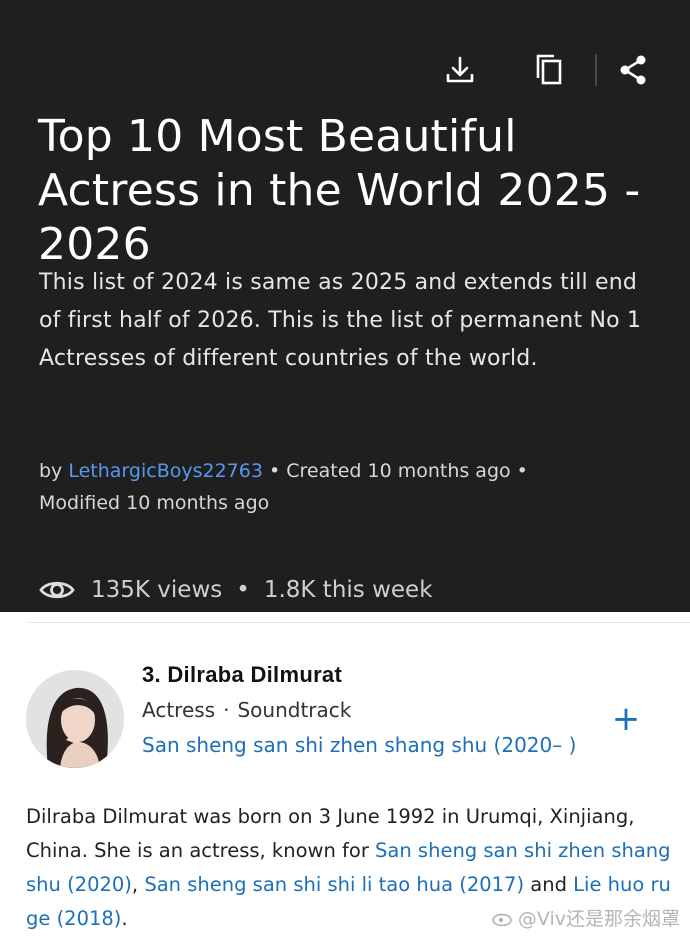 The height and width of the screenshot is (937, 690). What do you see at coordinates (548, 884) in the screenshot?
I see `bio-and: and` at bounding box center [548, 884].